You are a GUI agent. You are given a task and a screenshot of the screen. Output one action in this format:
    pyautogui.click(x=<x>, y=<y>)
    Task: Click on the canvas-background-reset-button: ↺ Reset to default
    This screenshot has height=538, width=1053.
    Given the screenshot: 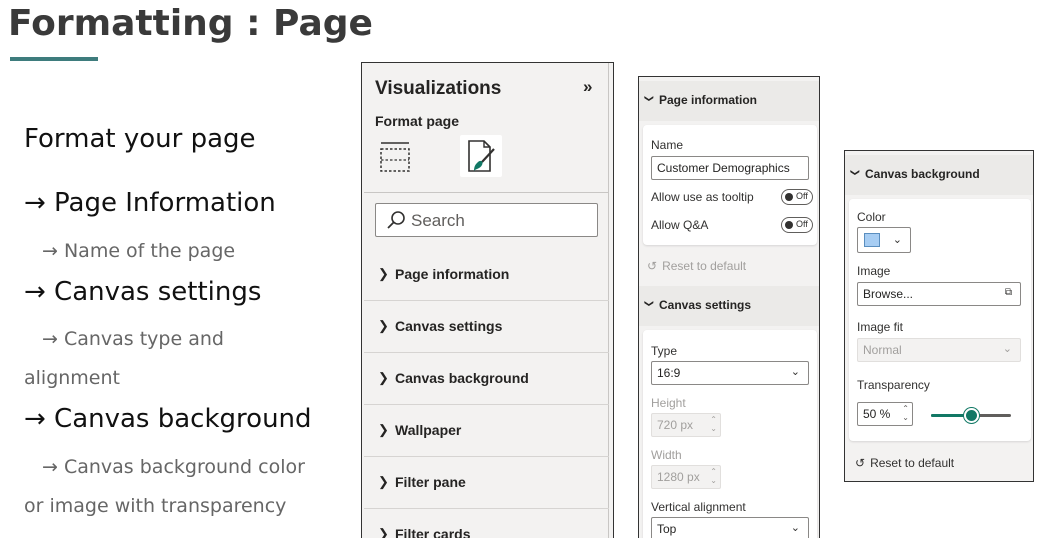 What is the action you would take?
    pyautogui.click(x=904, y=463)
    